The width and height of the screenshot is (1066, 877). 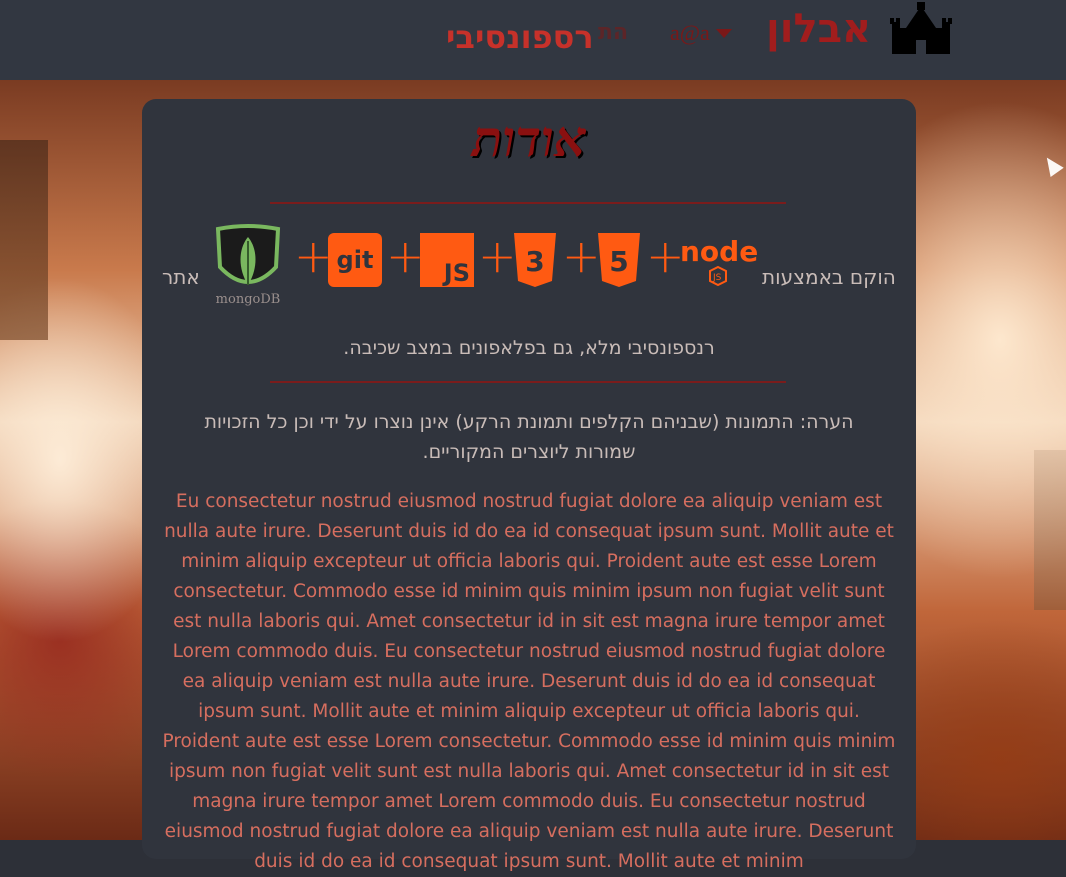 I want to click on user-menu-label: a@a, so click(x=690, y=33).